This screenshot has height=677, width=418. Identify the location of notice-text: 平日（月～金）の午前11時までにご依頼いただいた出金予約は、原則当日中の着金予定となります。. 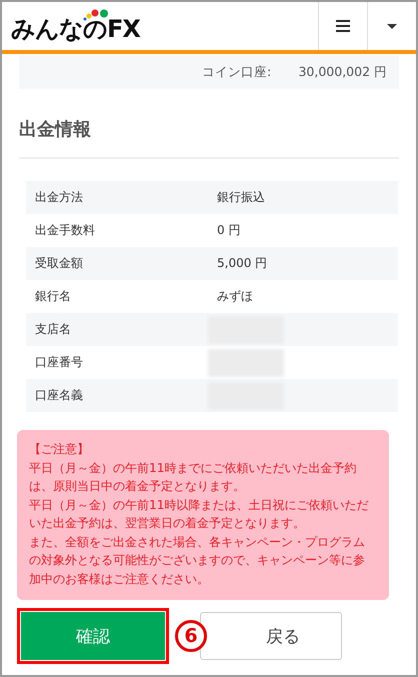
(193, 477).